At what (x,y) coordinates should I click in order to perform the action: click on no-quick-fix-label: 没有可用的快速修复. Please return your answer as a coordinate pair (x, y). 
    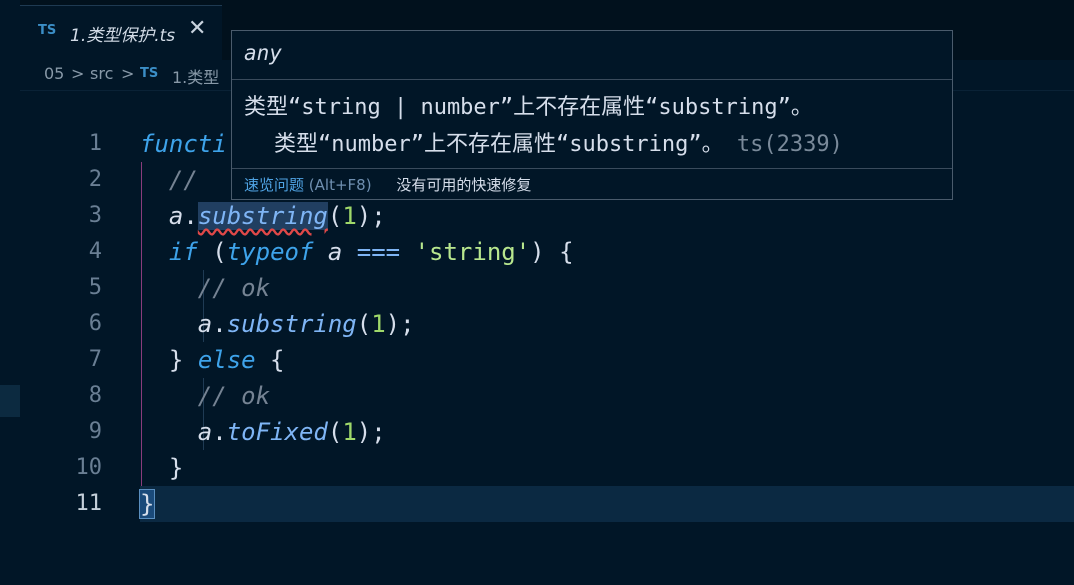
    Looking at the image, I should click on (464, 185).